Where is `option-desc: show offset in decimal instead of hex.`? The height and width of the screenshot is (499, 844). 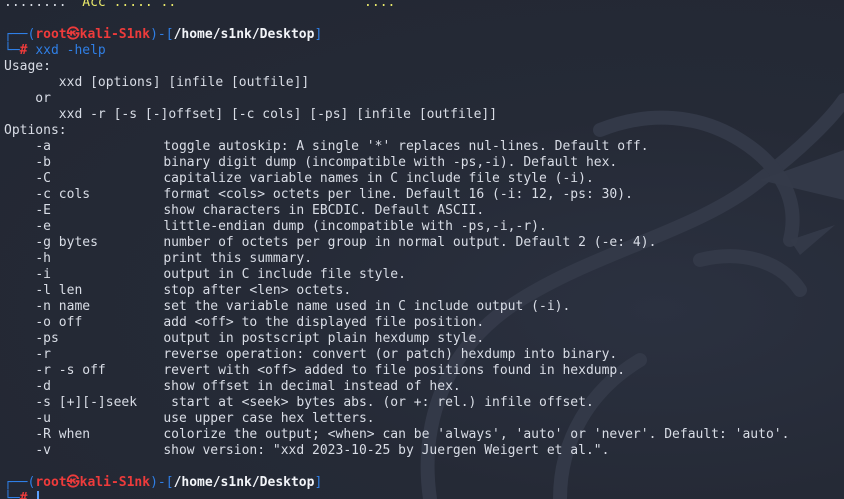 option-desc: show offset in decimal instead of hex. is located at coordinates (312, 386).